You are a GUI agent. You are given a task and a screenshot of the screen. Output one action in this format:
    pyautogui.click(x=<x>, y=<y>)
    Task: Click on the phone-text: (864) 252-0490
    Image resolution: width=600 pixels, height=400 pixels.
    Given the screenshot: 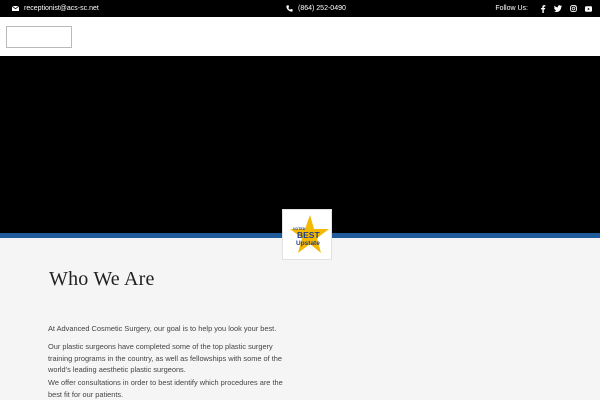 What is the action you would take?
    pyautogui.click(x=322, y=8)
    